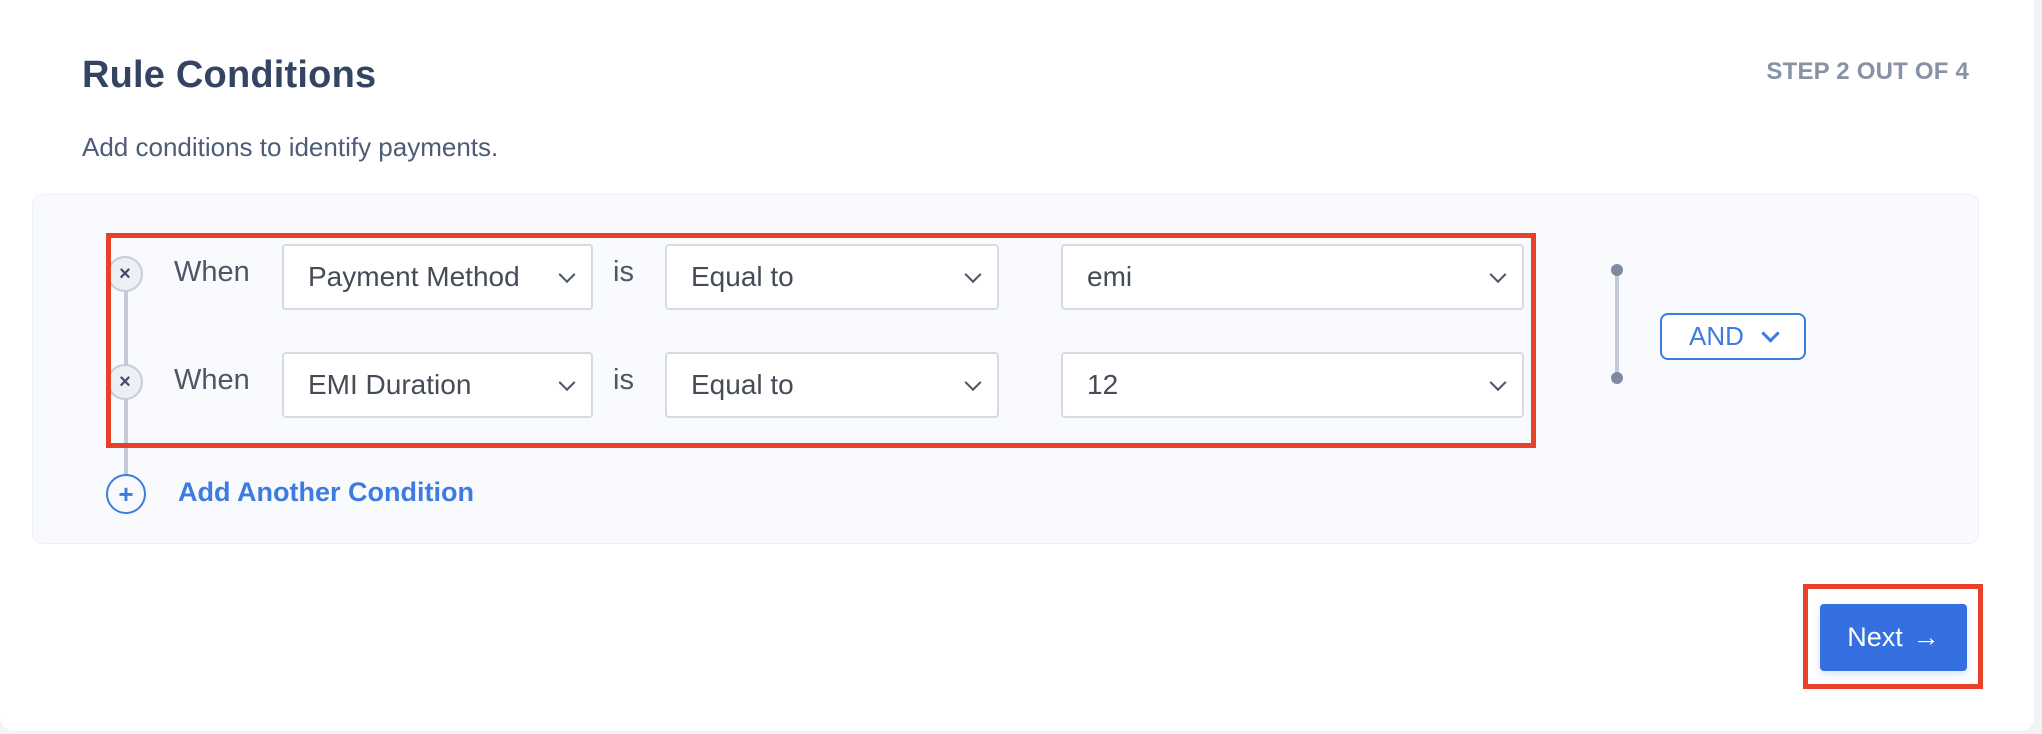 The image size is (2042, 734). What do you see at coordinates (414, 276) in the screenshot?
I see `field-select-value: Payment Method` at bounding box center [414, 276].